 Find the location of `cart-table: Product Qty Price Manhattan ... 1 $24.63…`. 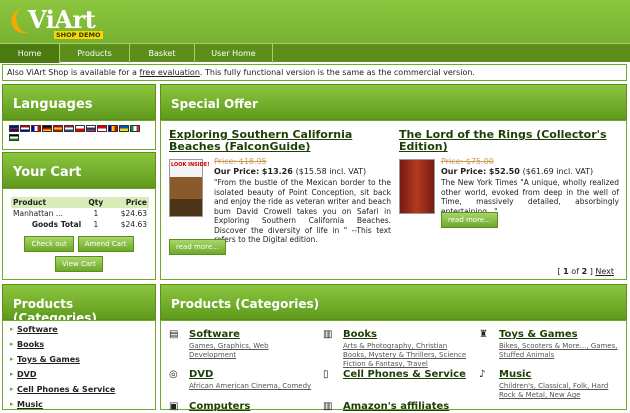

cart-table: Product Qty Price Manhattan ... 1 $24.63… is located at coordinates (80, 213).